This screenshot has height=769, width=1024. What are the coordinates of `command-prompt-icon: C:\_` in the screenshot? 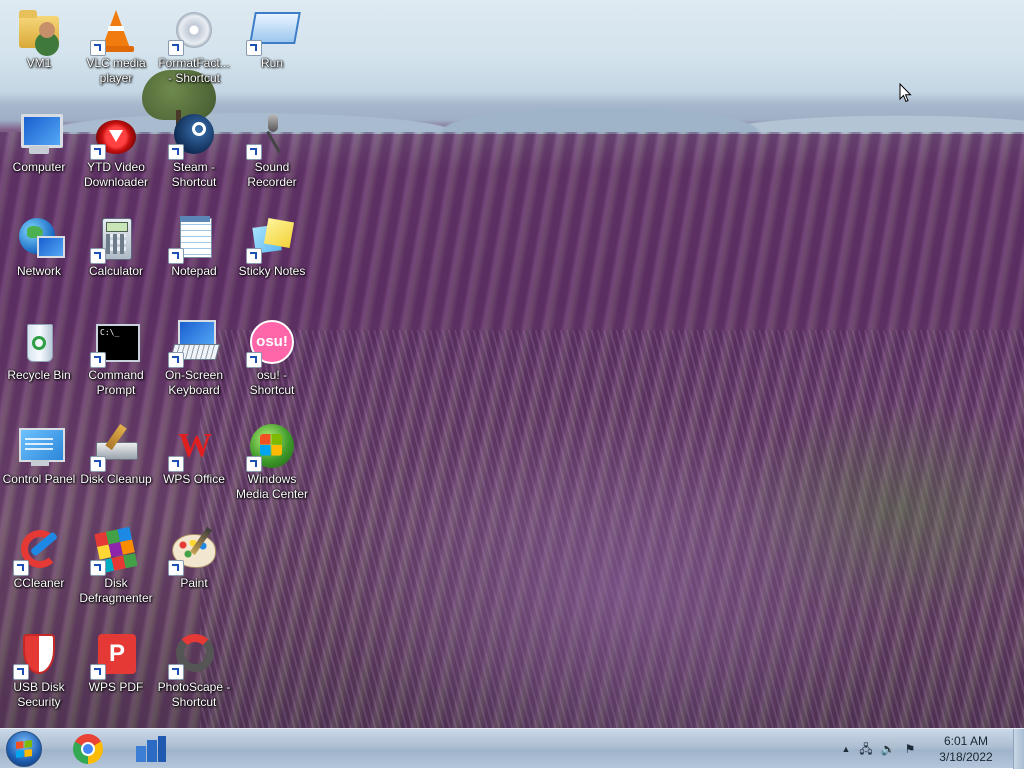 It's located at (115, 343).